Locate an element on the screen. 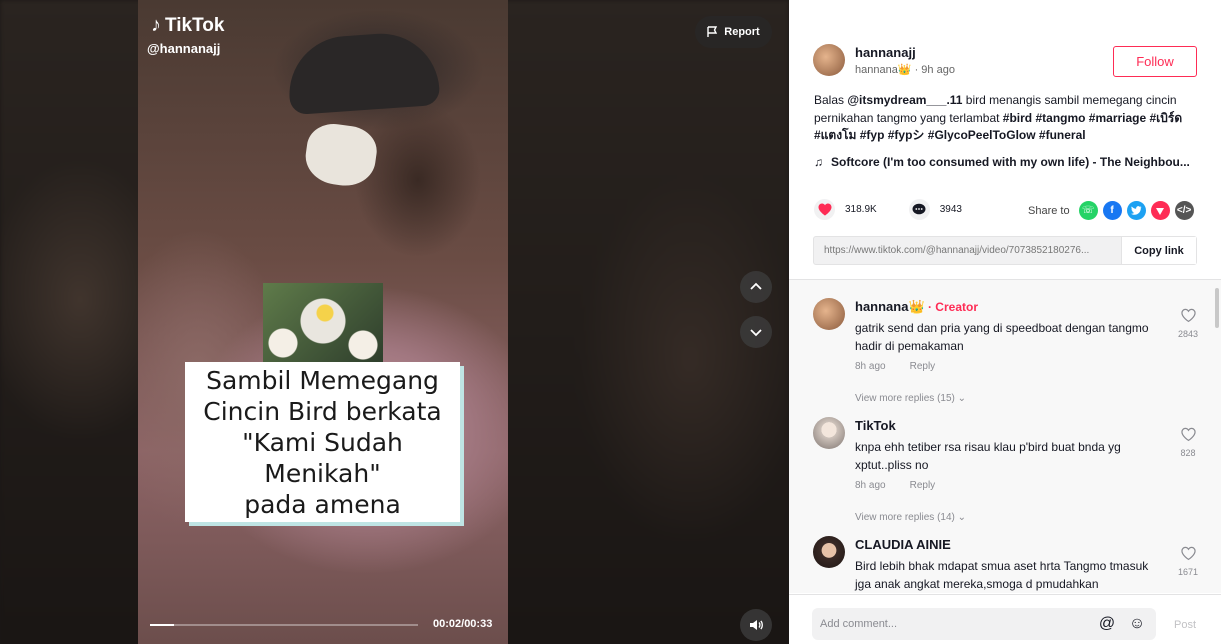 Image resolution: width=1221 pixels, height=644 pixels. comment-like-count: 2843 is located at coordinates (1188, 334).